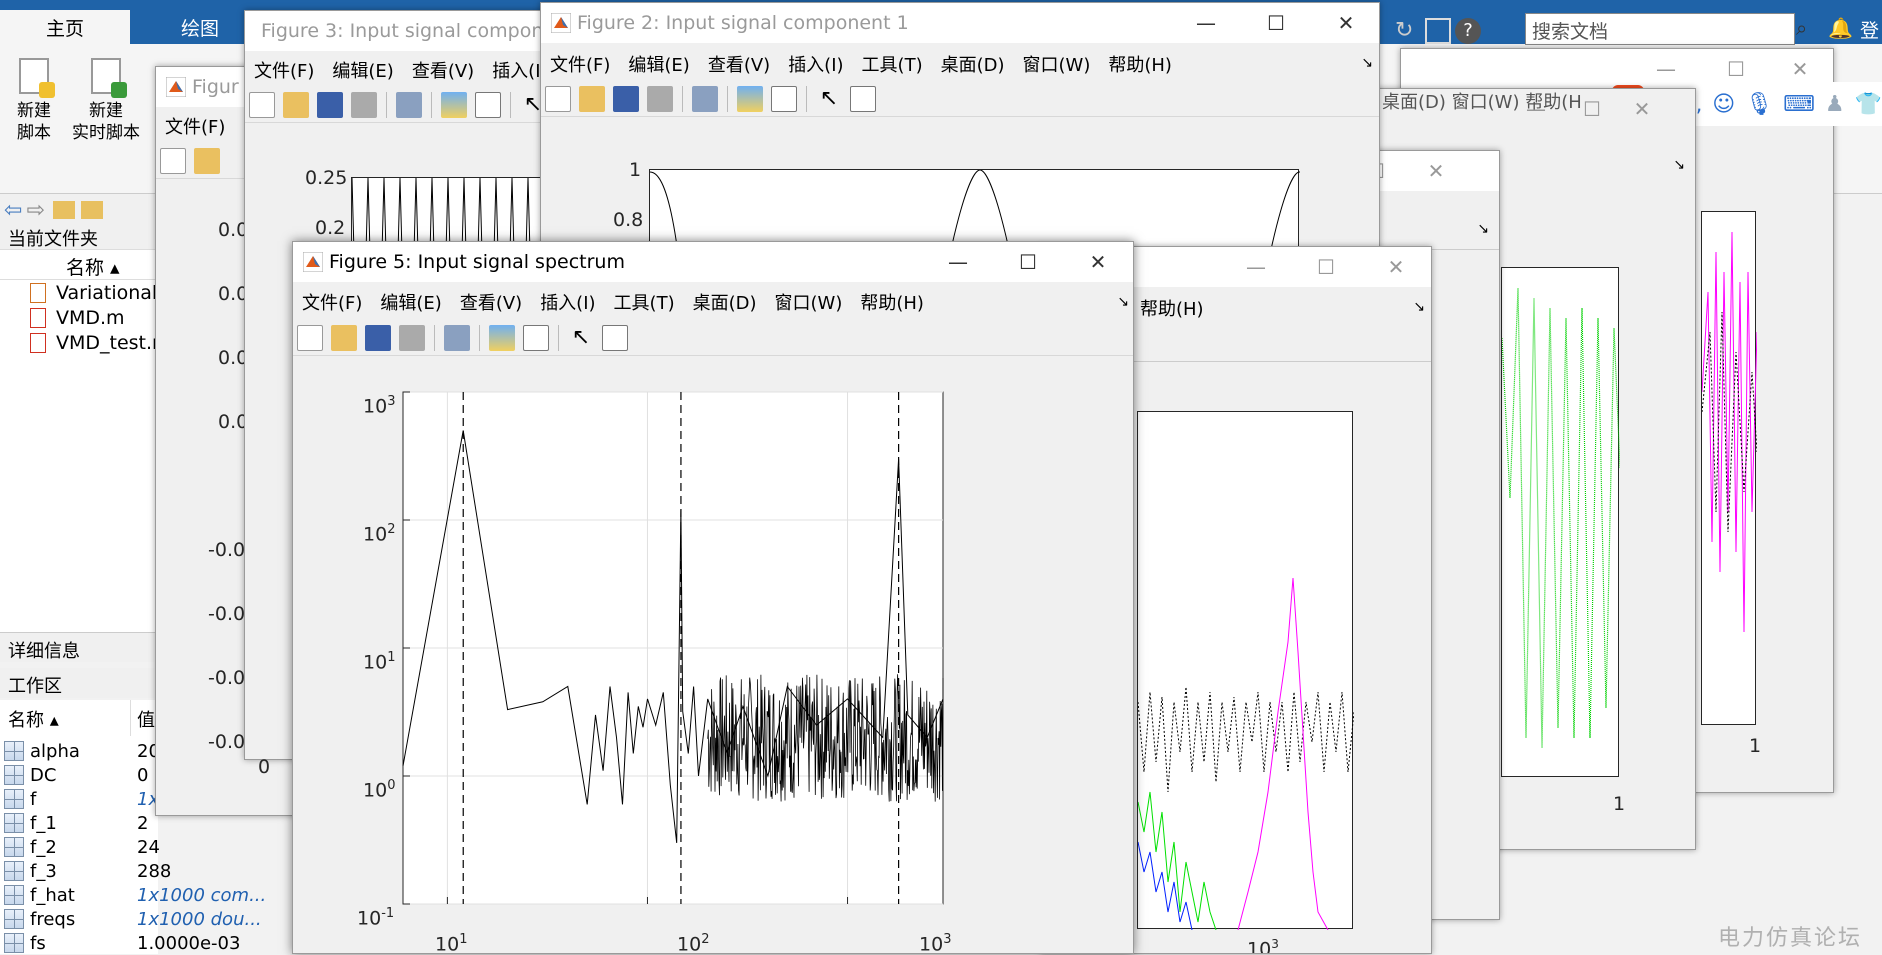 This screenshot has width=1882, height=955. I want to click on mic-icon: 🎙, so click(1759, 104).